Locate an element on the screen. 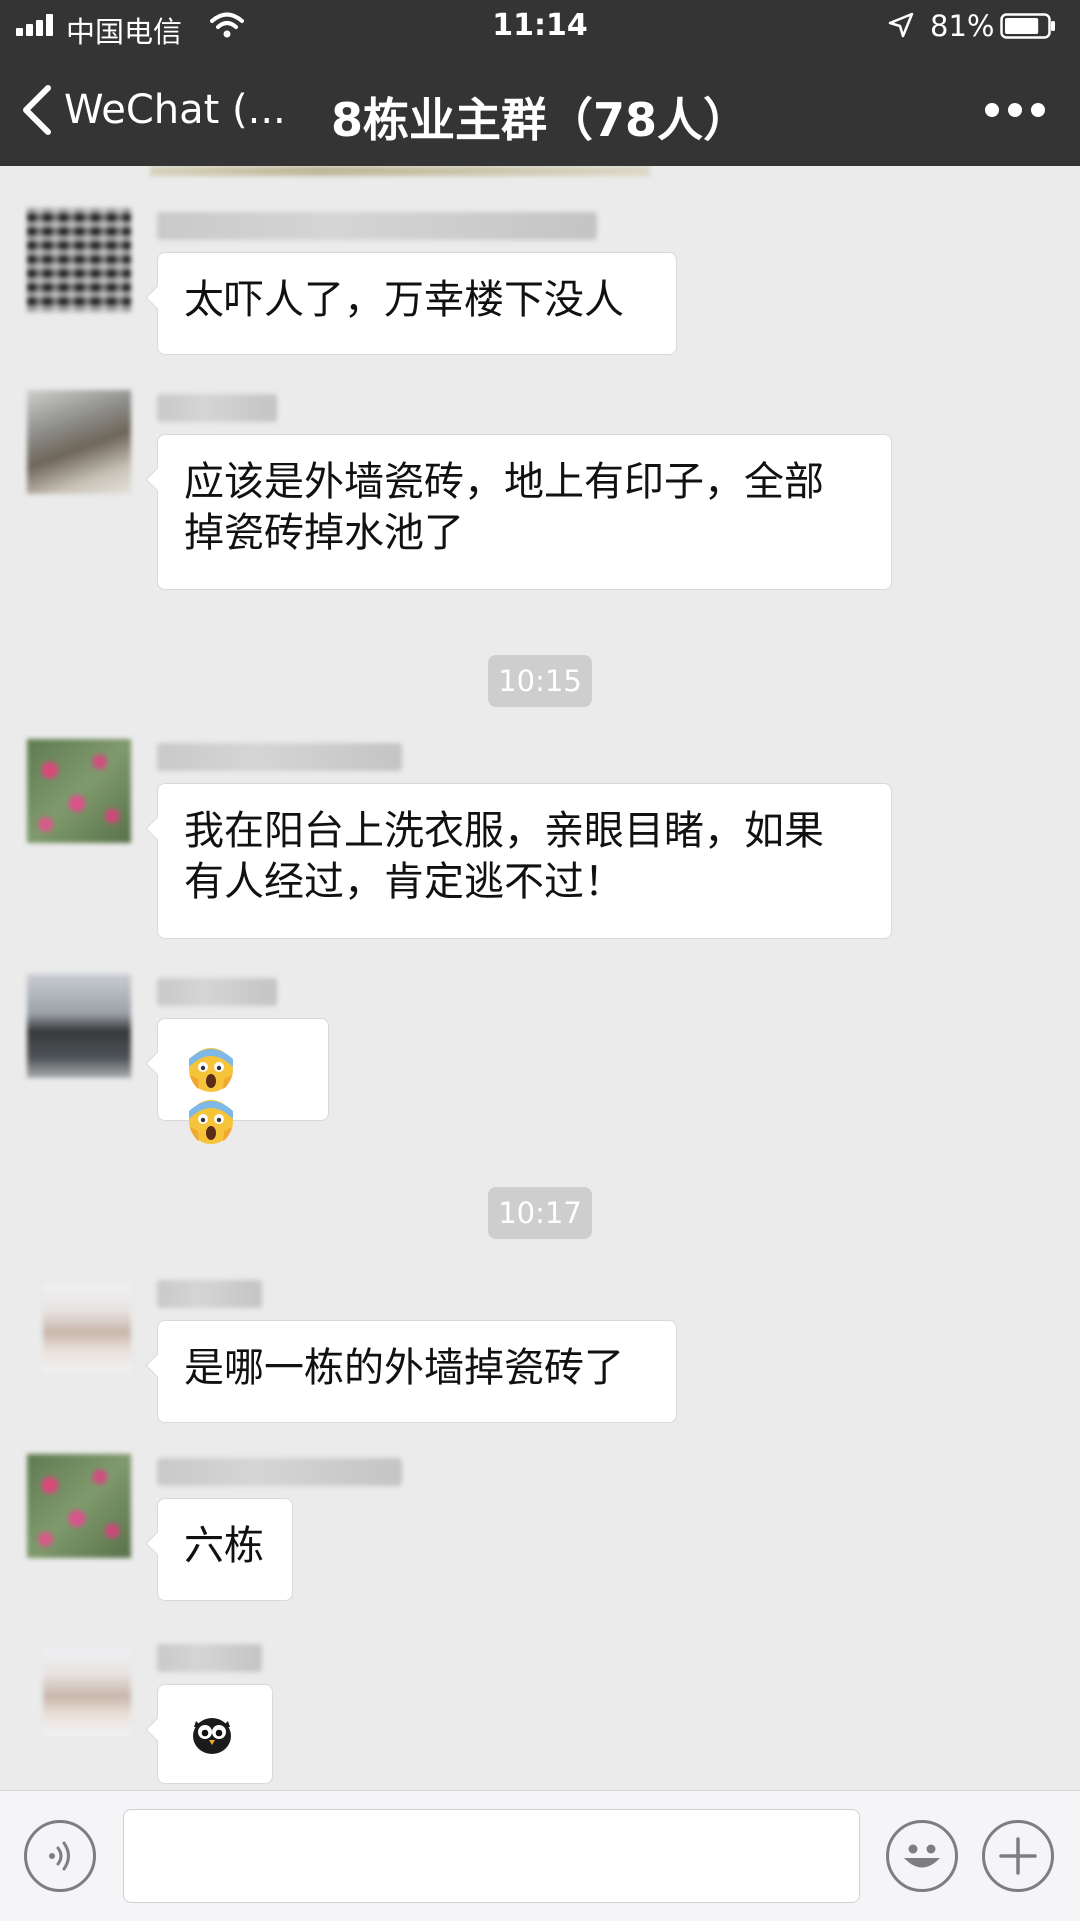  message-bubble: 太吓人了，万幸楼下没人 is located at coordinates (417, 303).